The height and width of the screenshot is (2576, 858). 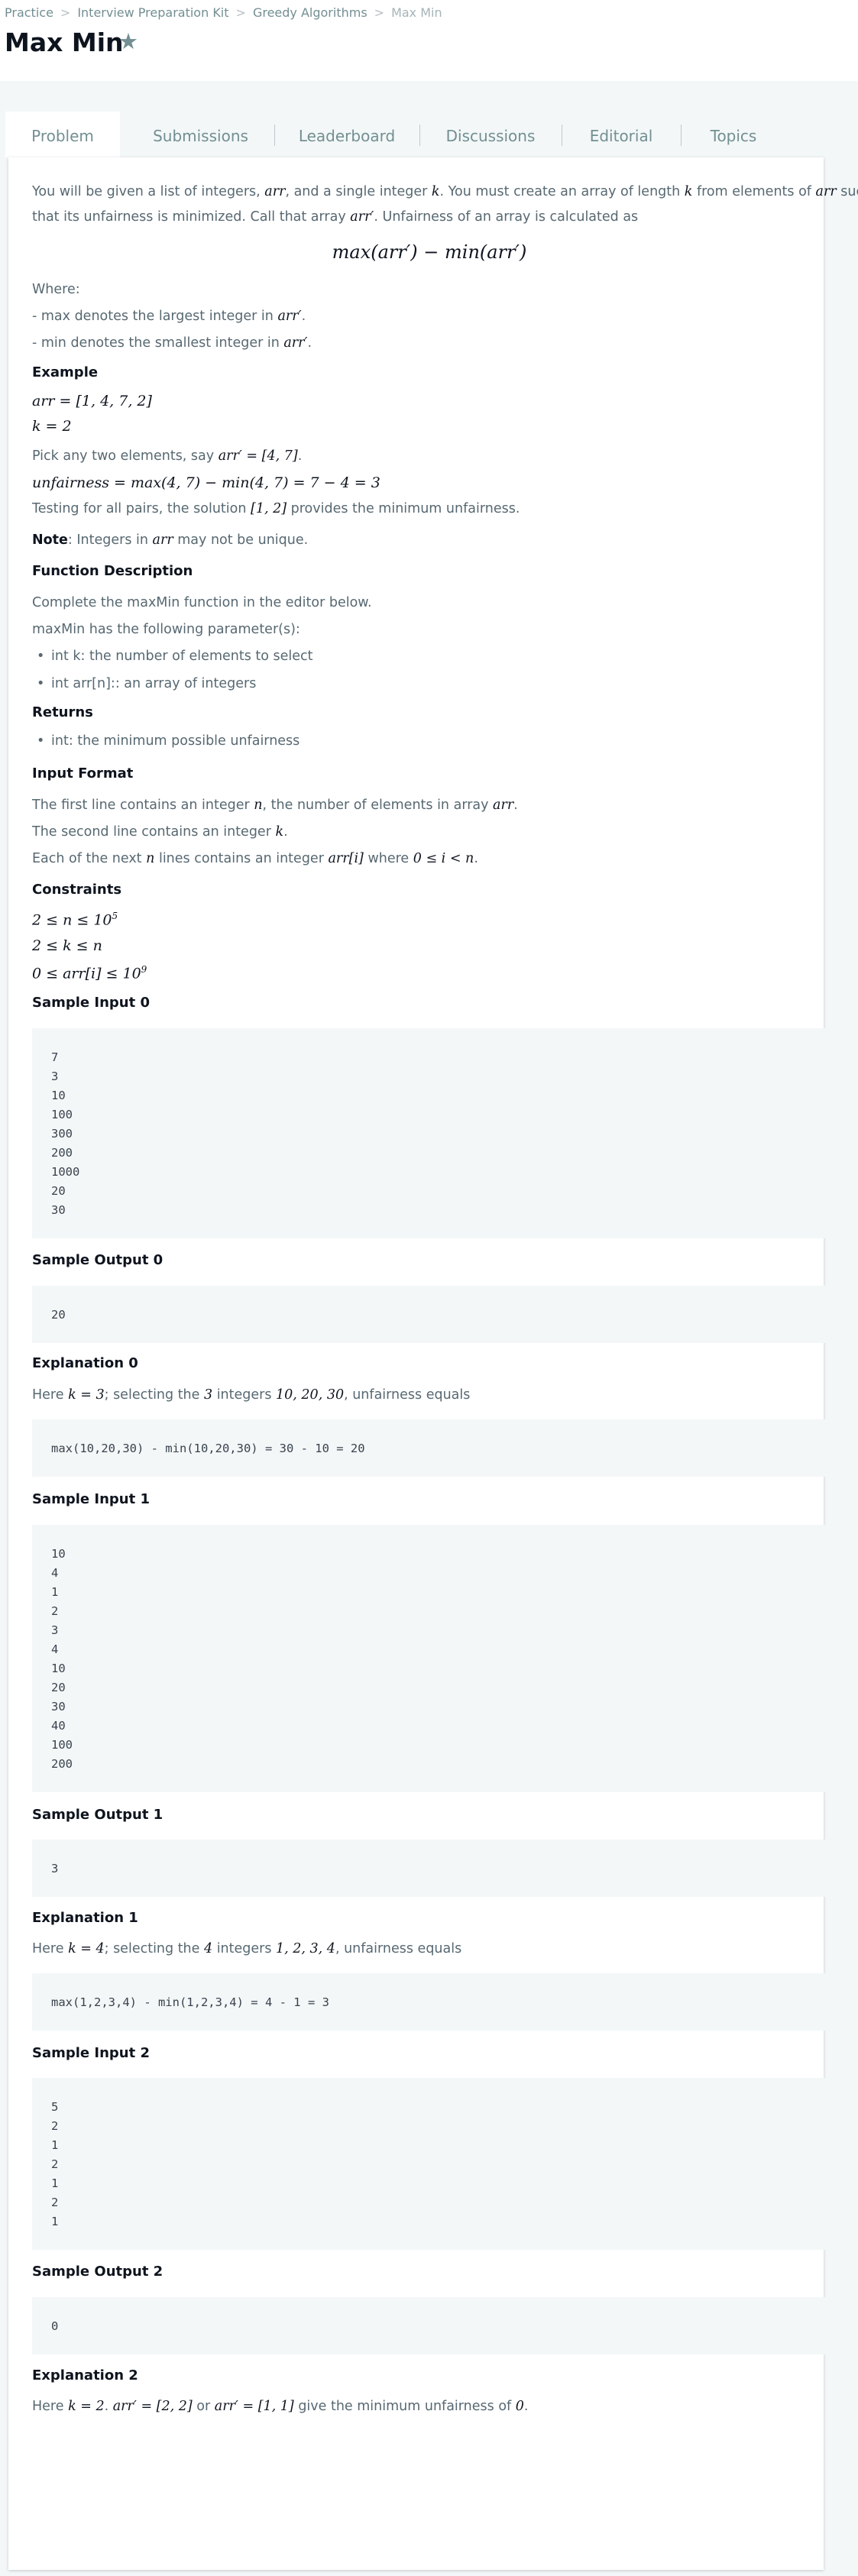 What do you see at coordinates (144, 969) in the screenshot?
I see `exponent: 9` at bounding box center [144, 969].